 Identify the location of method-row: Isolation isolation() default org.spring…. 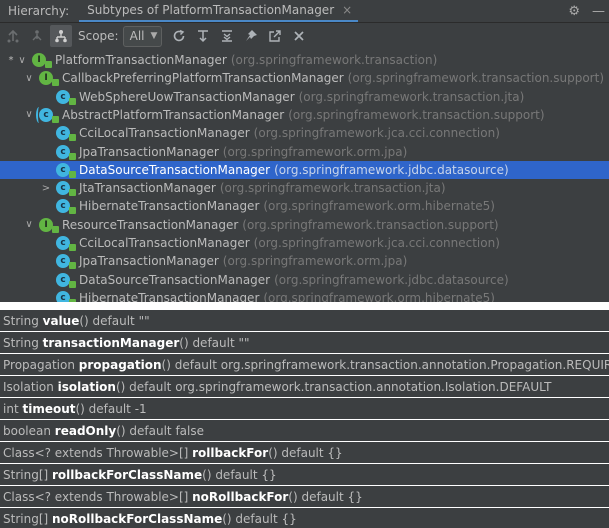
(304, 386).